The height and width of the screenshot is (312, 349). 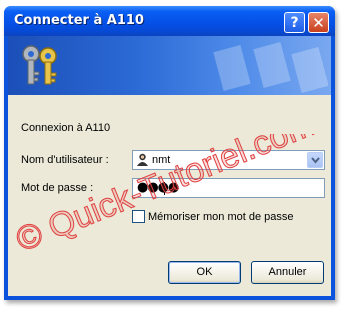 I want to click on chevron-down-icon, so click(x=315, y=160).